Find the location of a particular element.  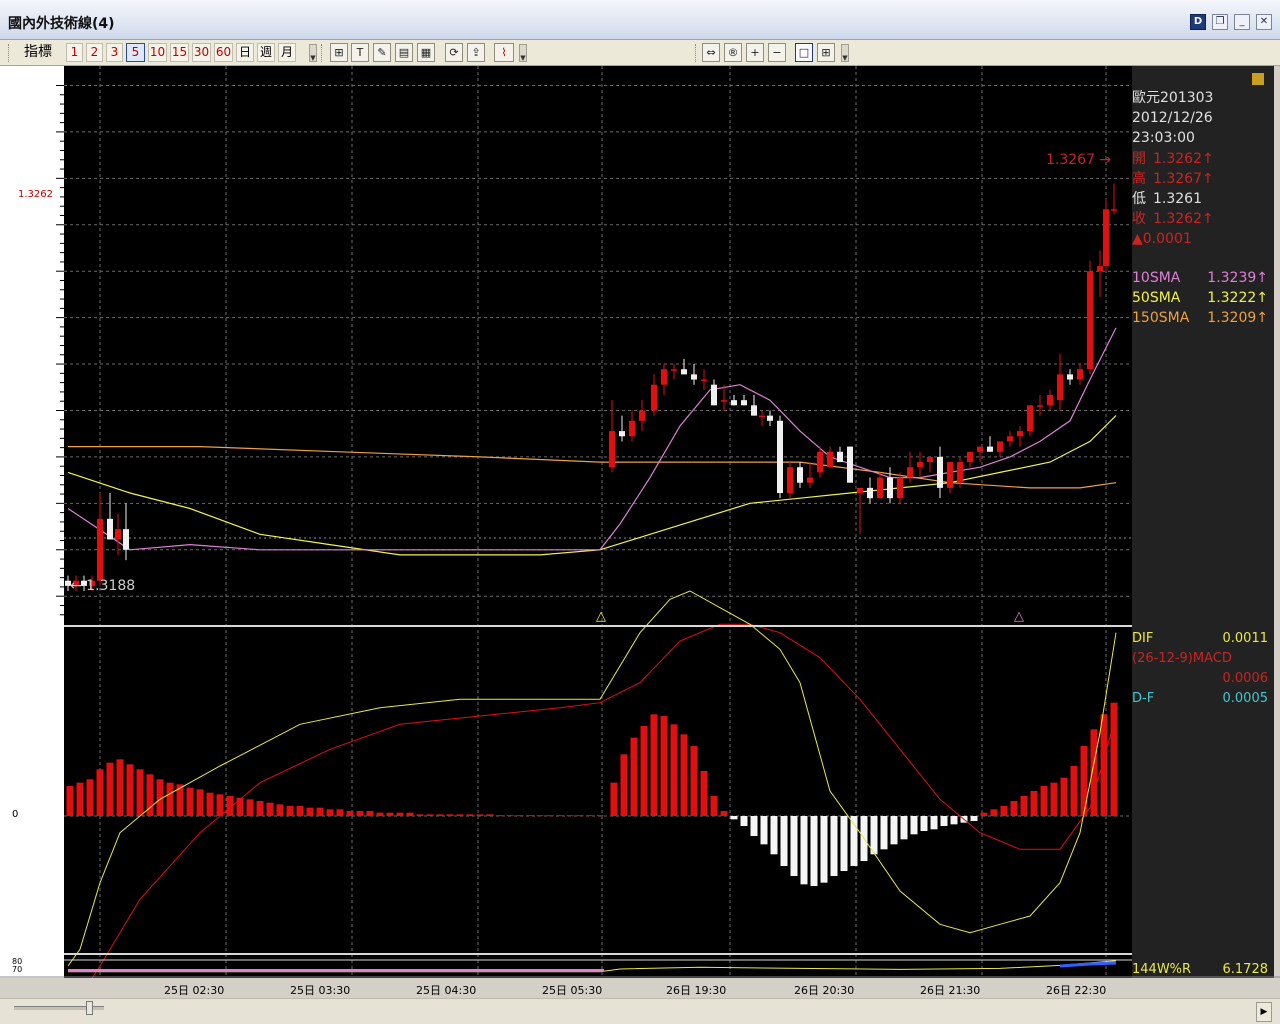

quote-symbol: 歐元201303 is located at coordinates (1172, 98).